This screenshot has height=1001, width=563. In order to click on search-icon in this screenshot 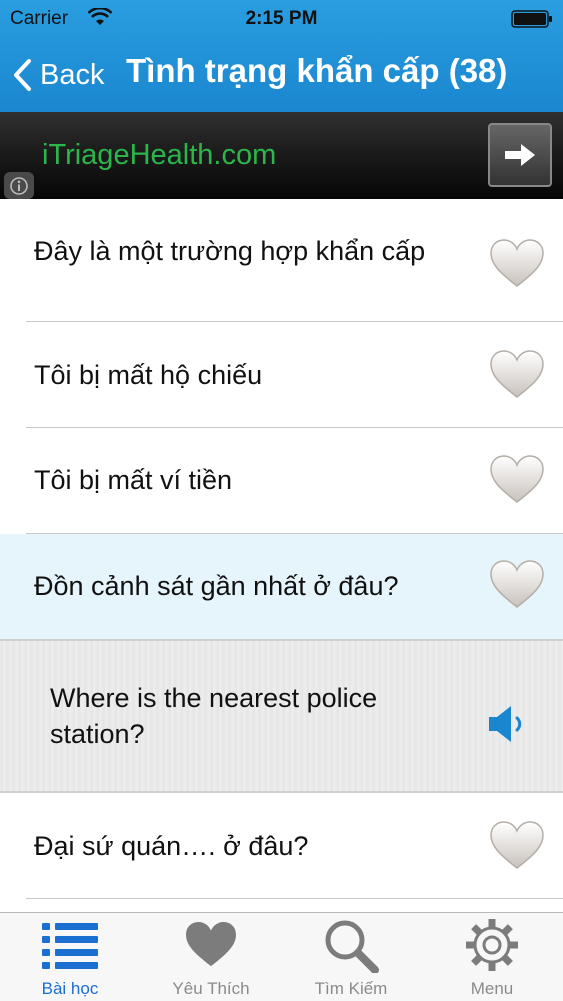, I will do `click(352, 946)`.